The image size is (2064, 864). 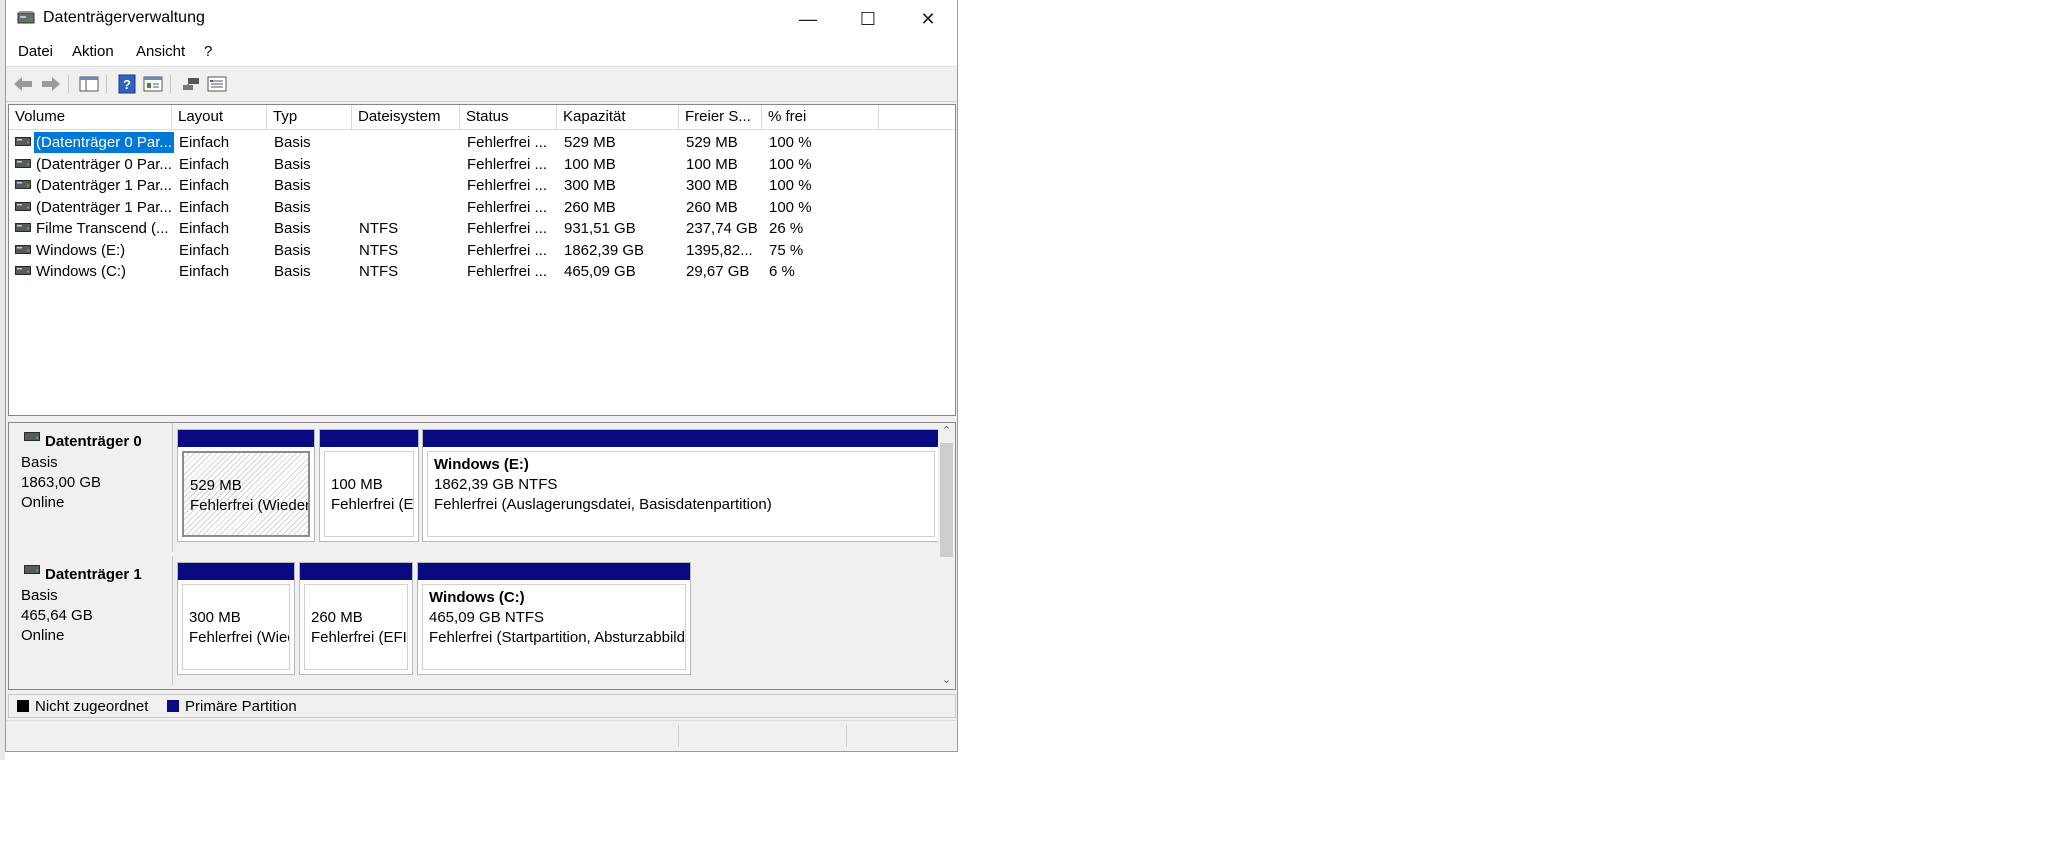 I want to click on scrollbar-thumb, so click(x=946, y=500).